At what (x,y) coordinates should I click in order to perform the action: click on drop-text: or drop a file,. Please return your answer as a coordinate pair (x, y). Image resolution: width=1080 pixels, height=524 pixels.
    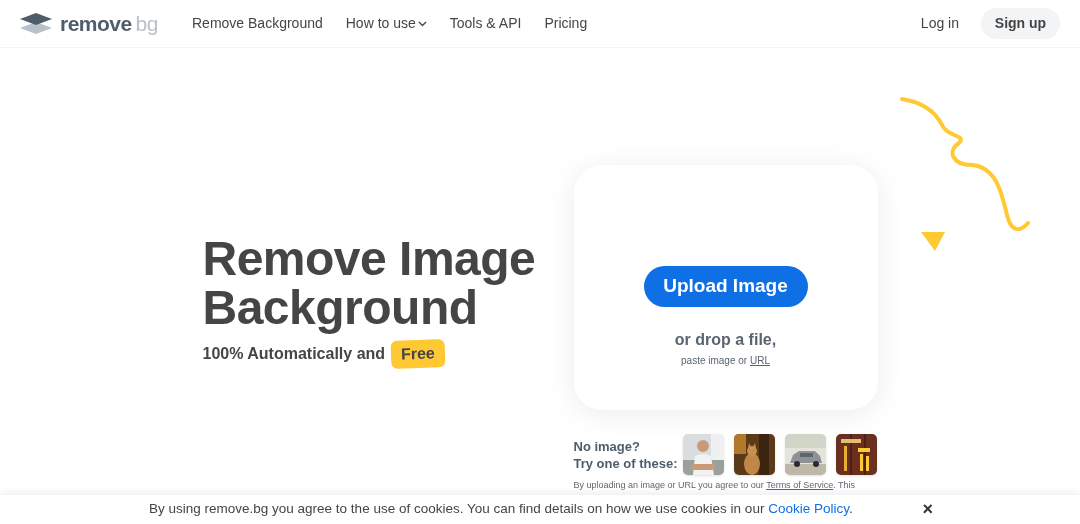
    Looking at the image, I should click on (725, 340).